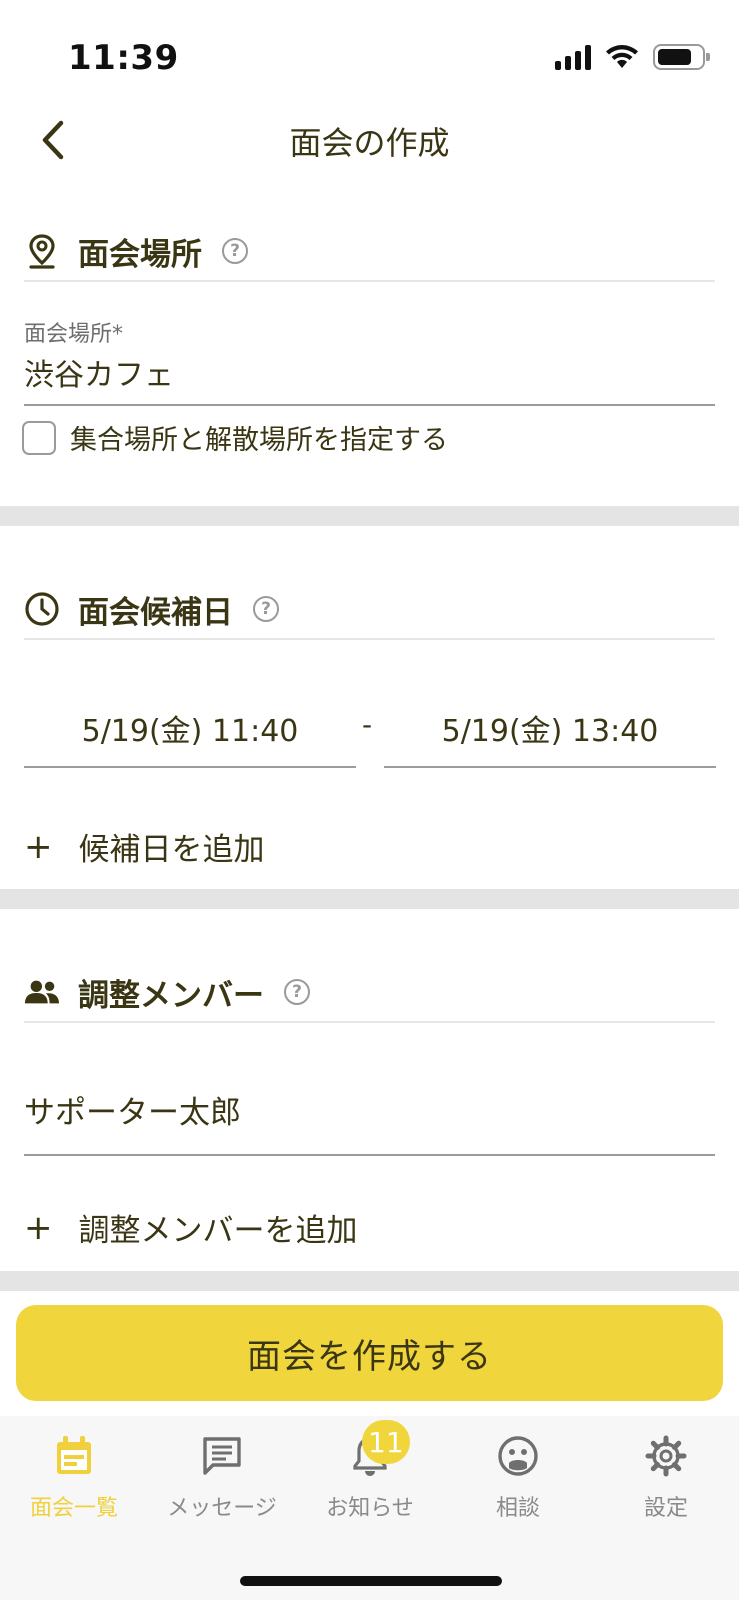  What do you see at coordinates (222, 1456) in the screenshot?
I see `message-icon` at bounding box center [222, 1456].